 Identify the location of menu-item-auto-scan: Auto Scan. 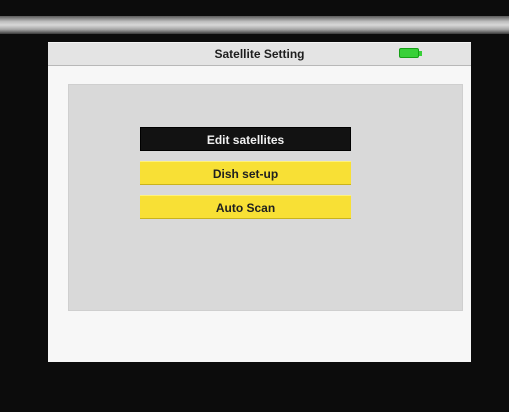
(245, 207).